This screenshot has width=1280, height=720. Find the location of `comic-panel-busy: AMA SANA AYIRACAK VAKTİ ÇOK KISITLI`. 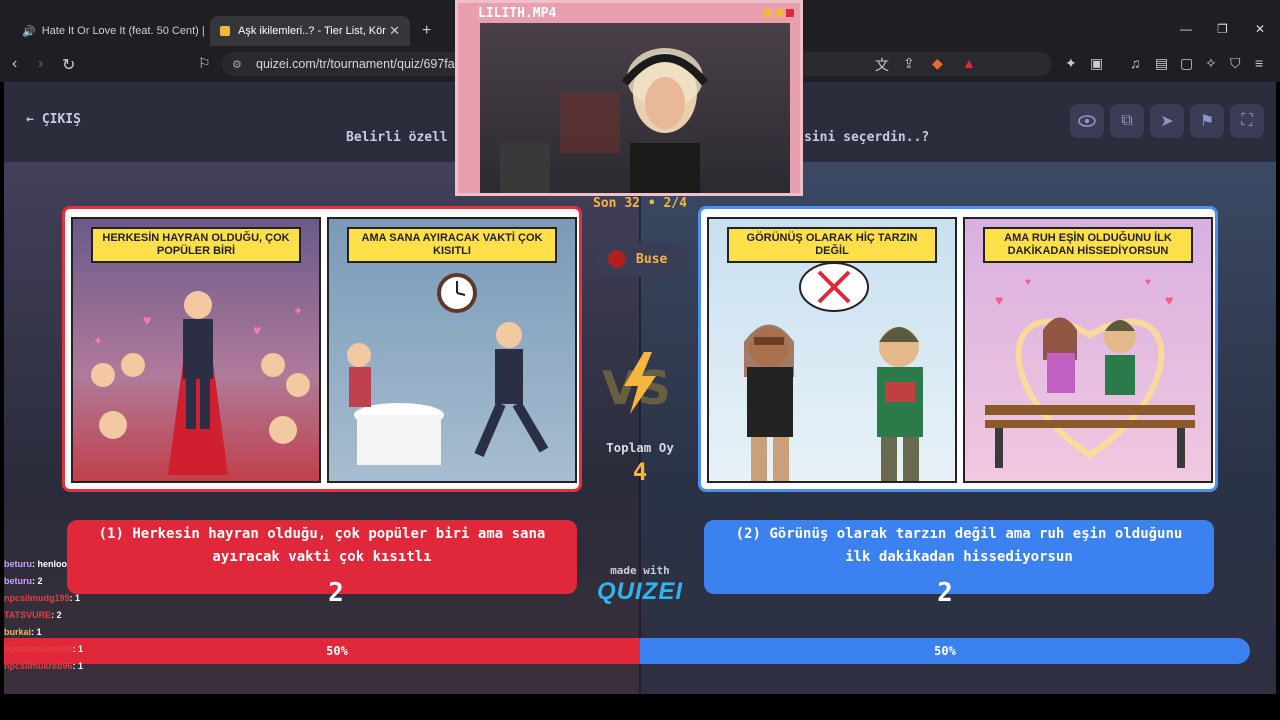

comic-panel-busy: AMA SANA AYIRACAK VAKTİ ÇOK KISITLI is located at coordinates (452, 350).